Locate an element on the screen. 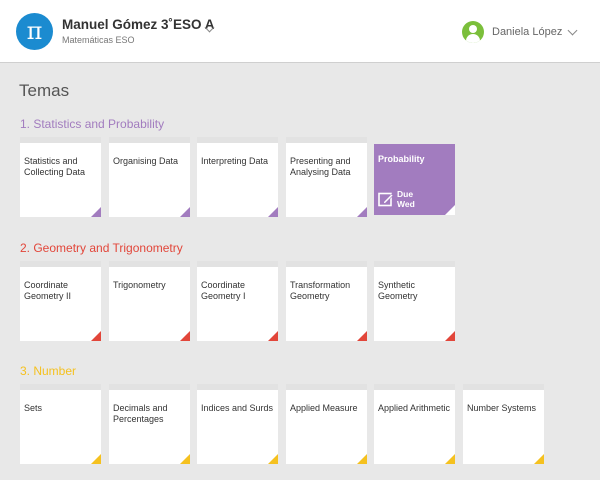 This screenshot has width=600, height=480. edit-assignment-icon is located at coordinates (386, 199).